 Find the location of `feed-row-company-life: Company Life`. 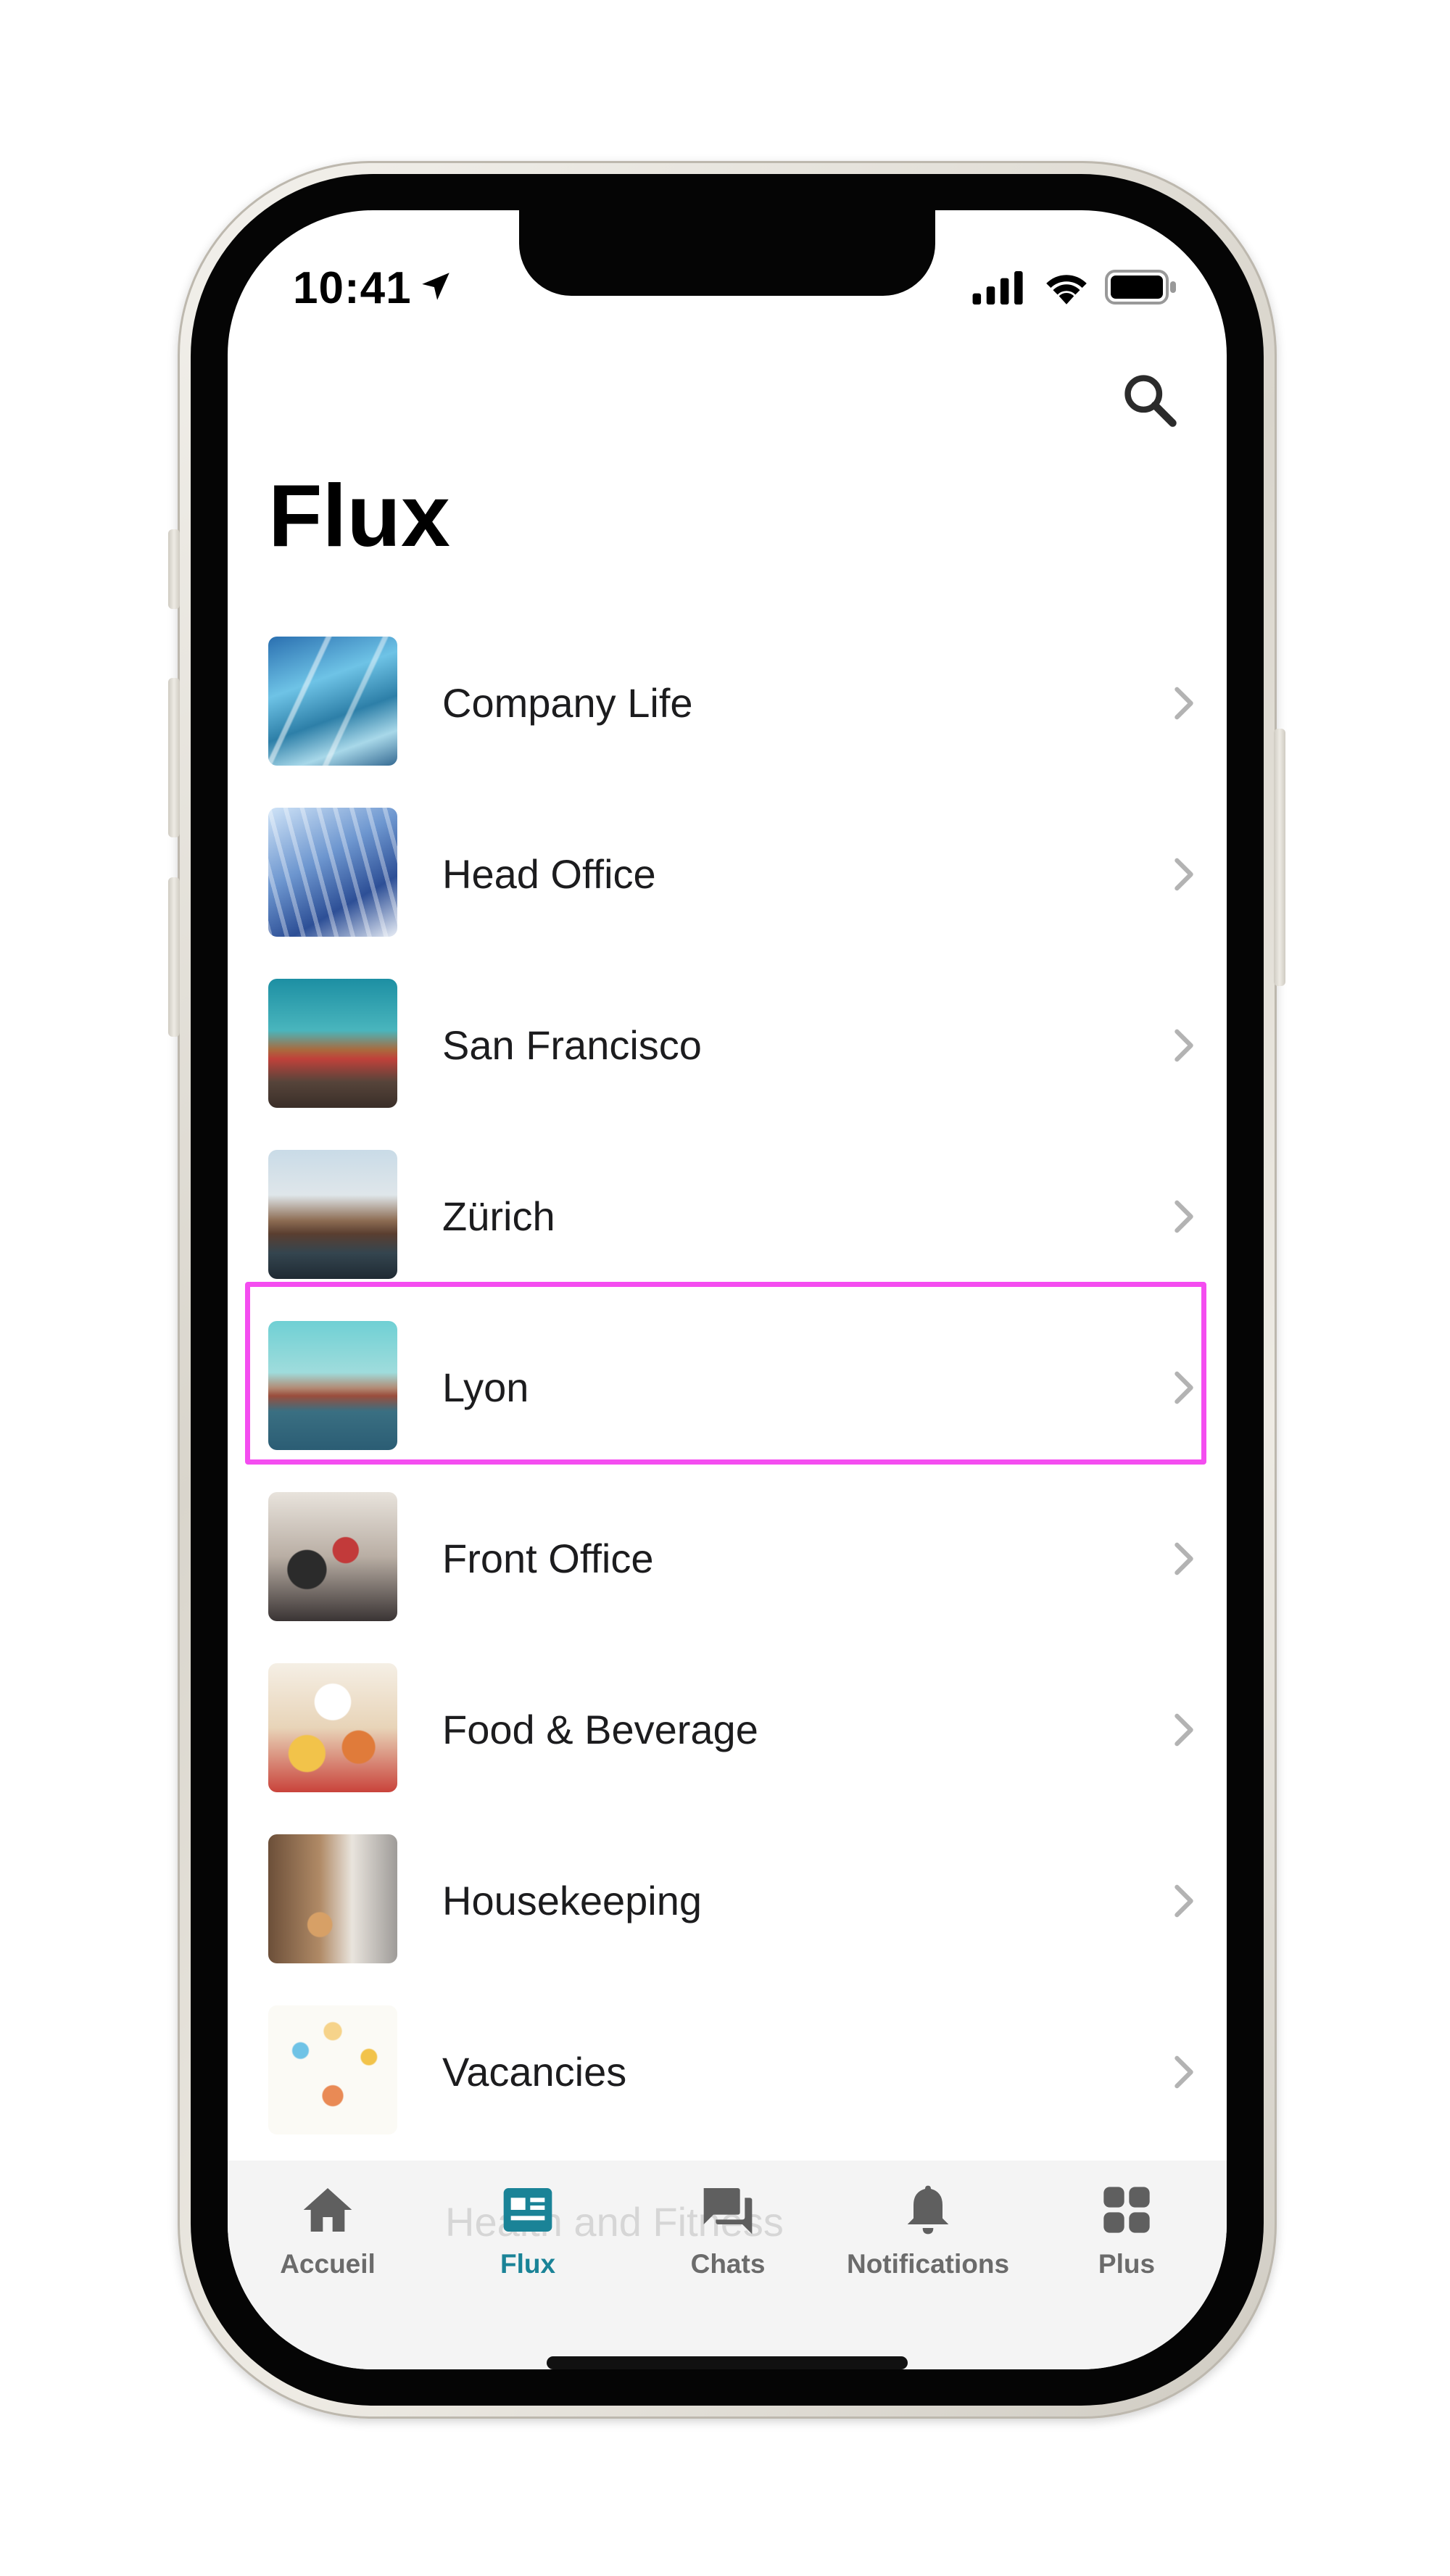

feed-row-company-life: Company Life is located at coordinates (727, 703).